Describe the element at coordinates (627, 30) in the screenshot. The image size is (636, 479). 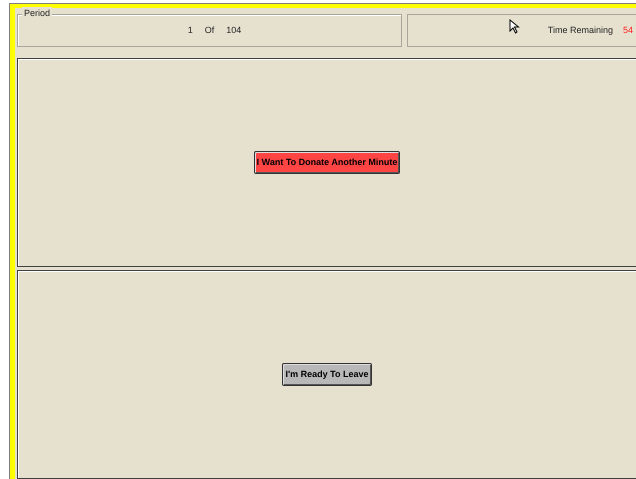
I see `time-remaining-value: 54` at that location.